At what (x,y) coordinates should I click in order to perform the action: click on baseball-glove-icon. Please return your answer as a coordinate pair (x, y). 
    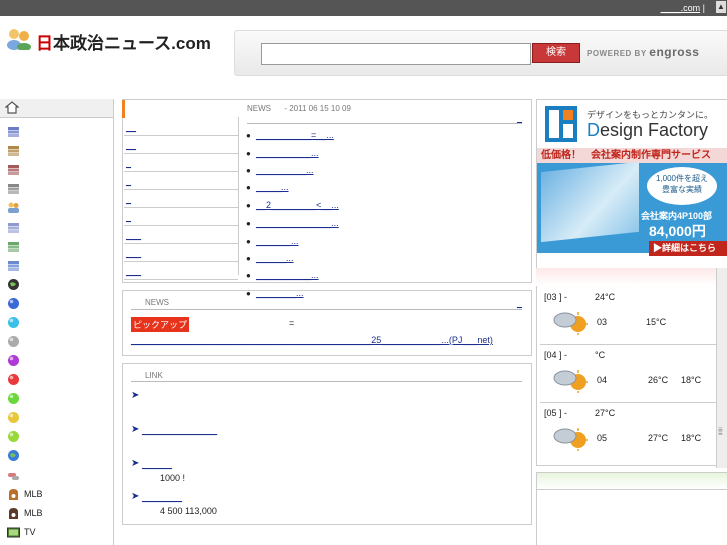
    Looking at the image, I should click on (13, 494).